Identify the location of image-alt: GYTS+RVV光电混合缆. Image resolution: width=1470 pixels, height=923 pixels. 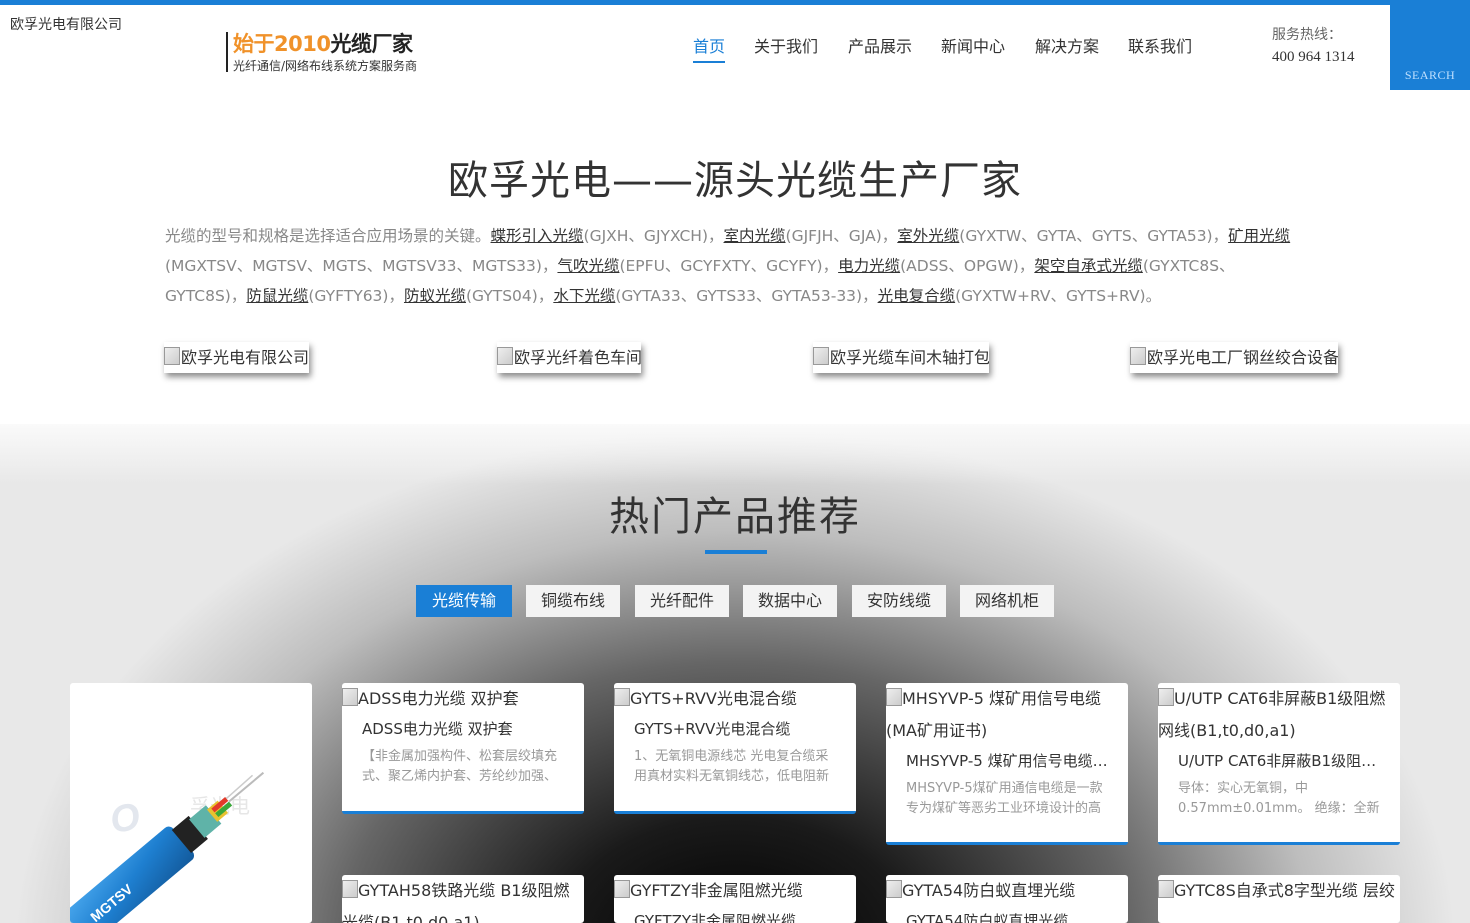
(713, 698).